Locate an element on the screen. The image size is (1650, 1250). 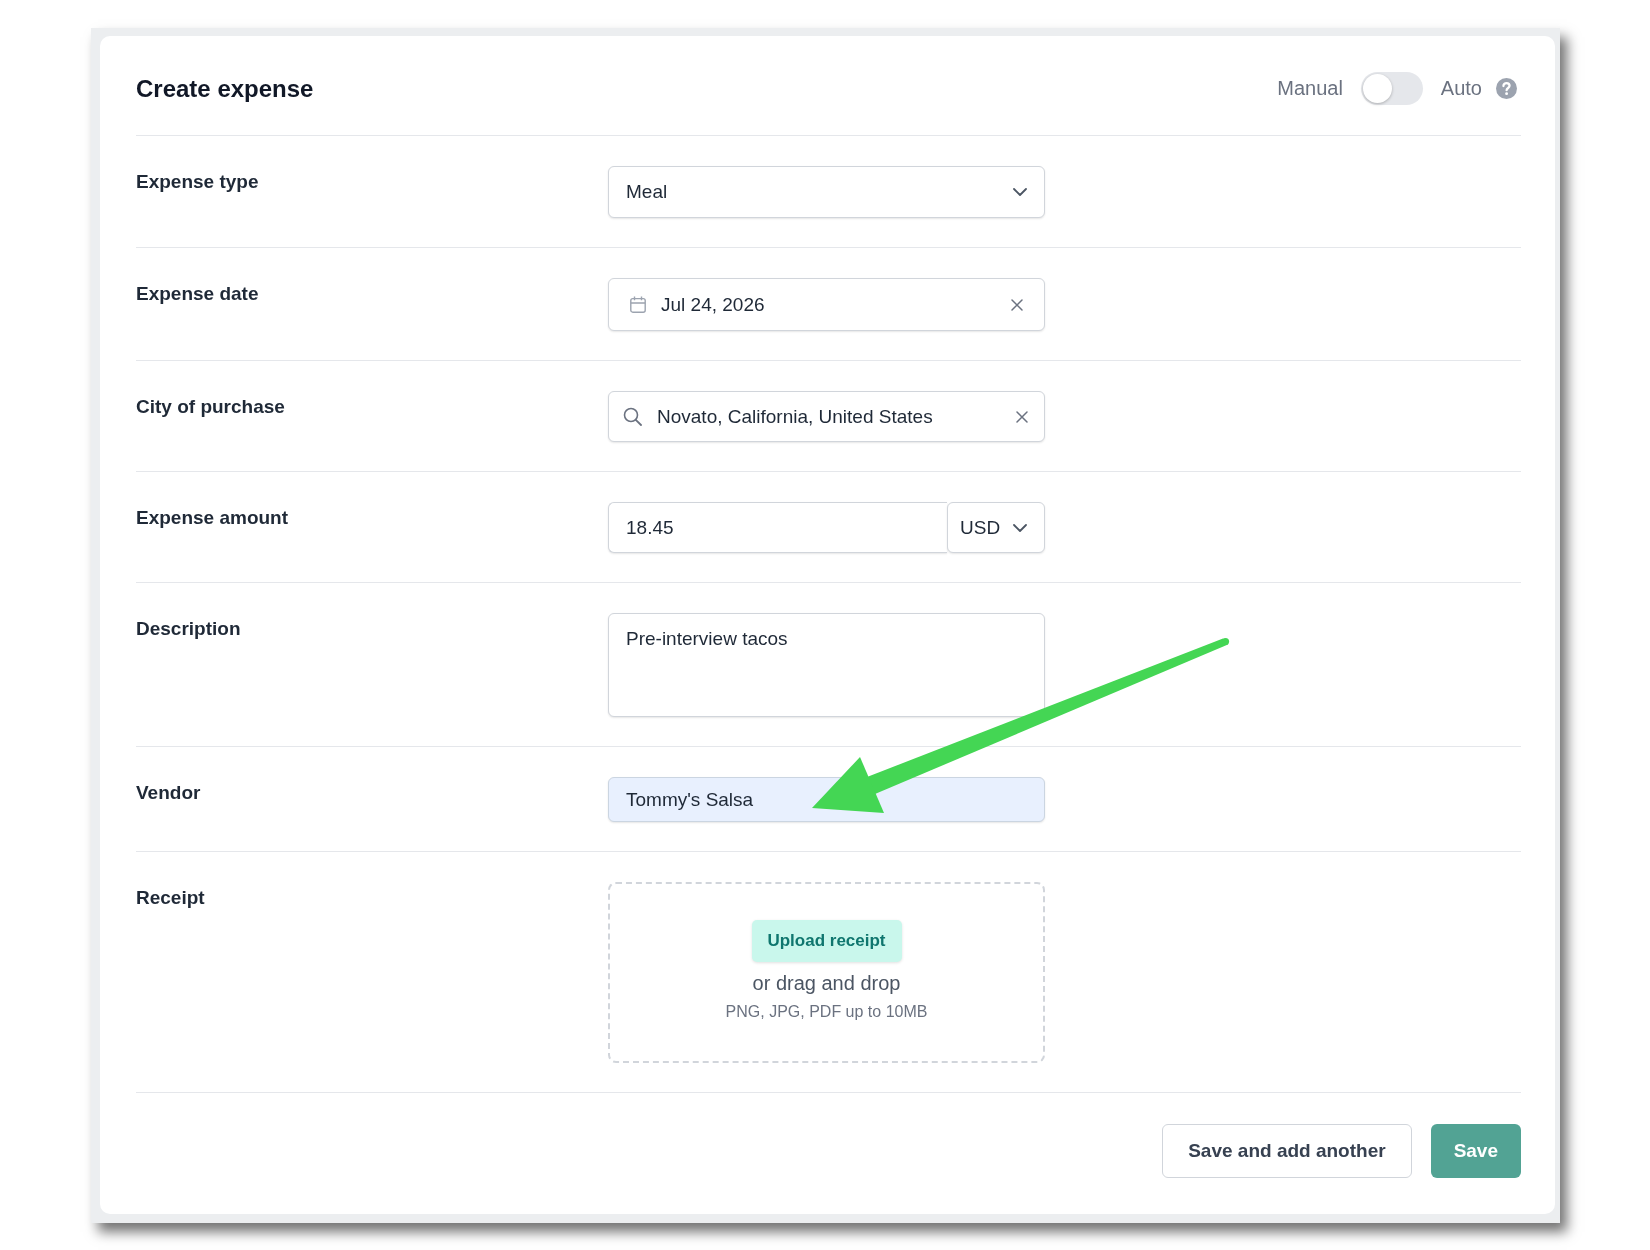
search-icon is located at coordinates (632, 416).